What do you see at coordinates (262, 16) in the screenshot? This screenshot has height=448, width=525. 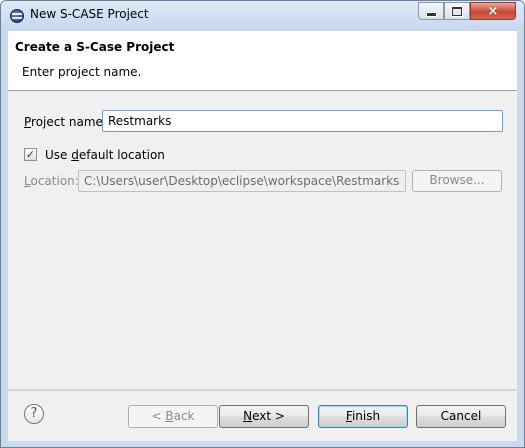 I see `title-bar: New S-CASE Project ×` at bounding box center [262, 16].